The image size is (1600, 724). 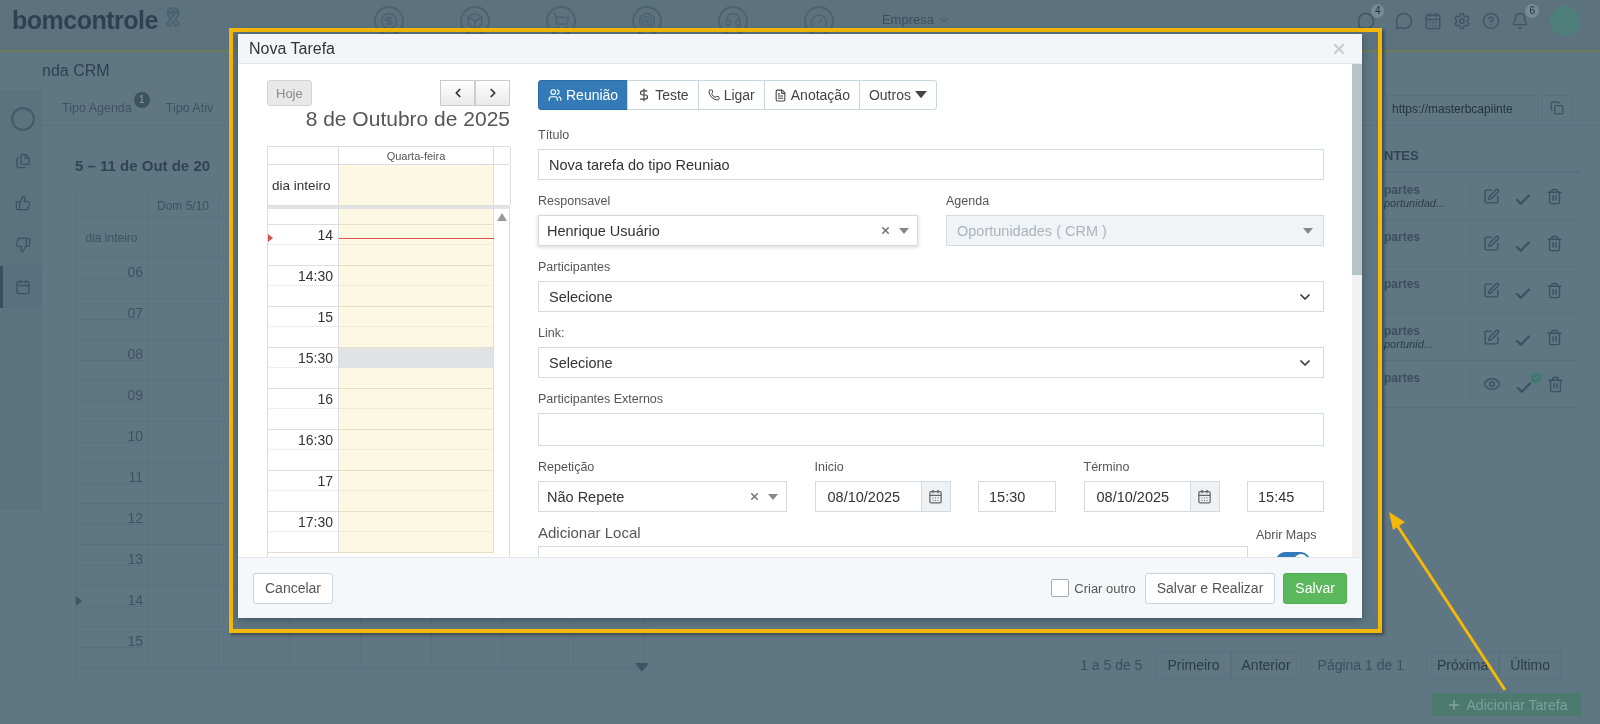 What do you see at coordinates (457, 93) in the screenshot?
I see `previous-button` at bounding box center [457, 93].